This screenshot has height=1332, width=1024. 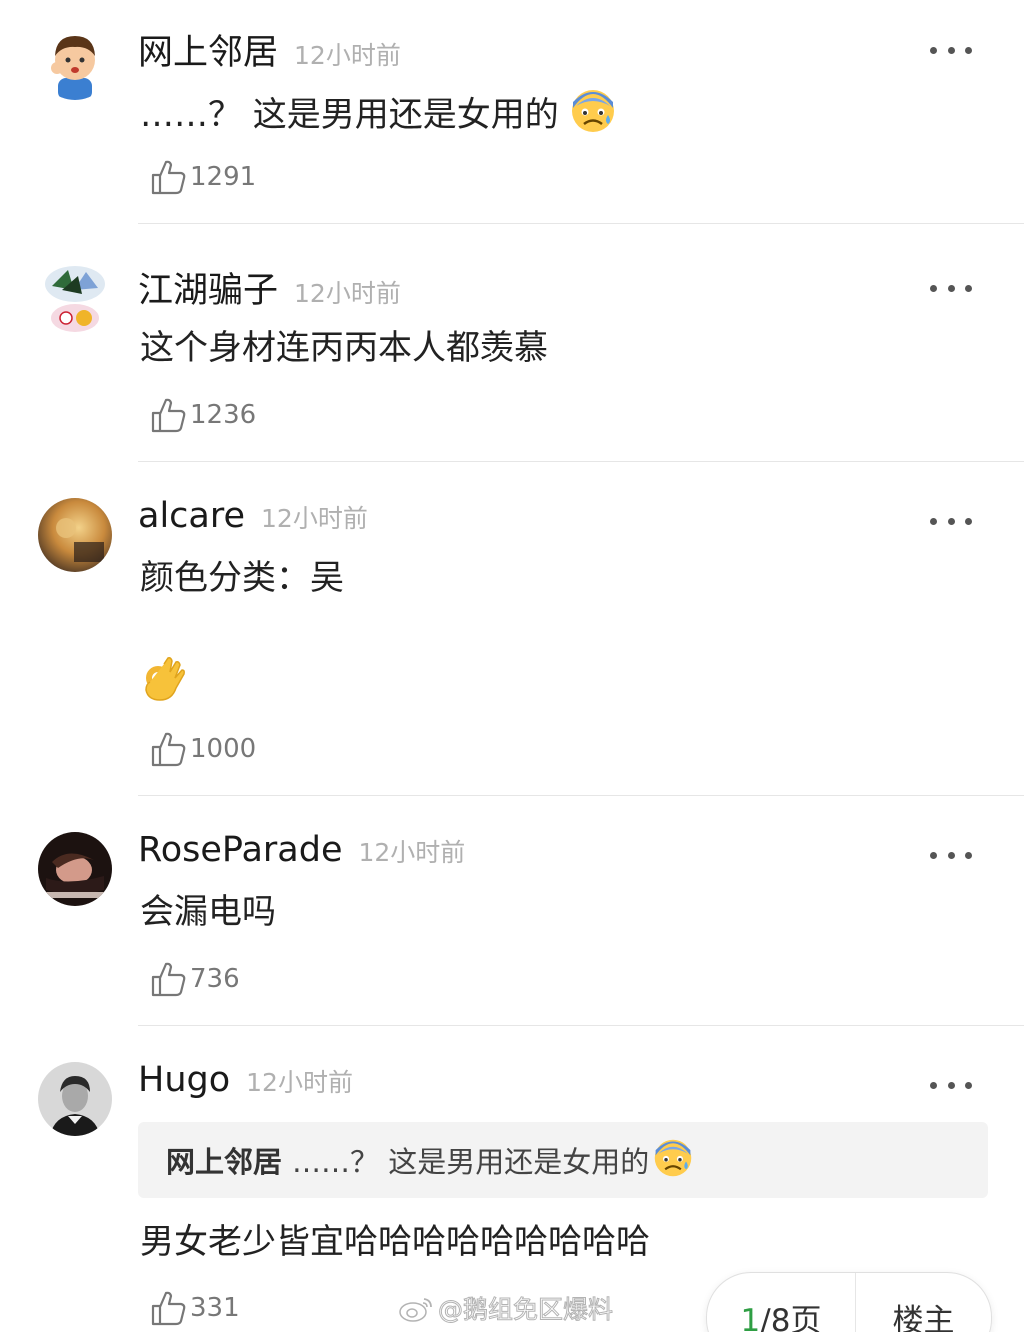 What do you see at coordinates (242, 578) in the screenshot?
I see `comment-text: 颜色分类：吴` at bounding box center [242, 578].